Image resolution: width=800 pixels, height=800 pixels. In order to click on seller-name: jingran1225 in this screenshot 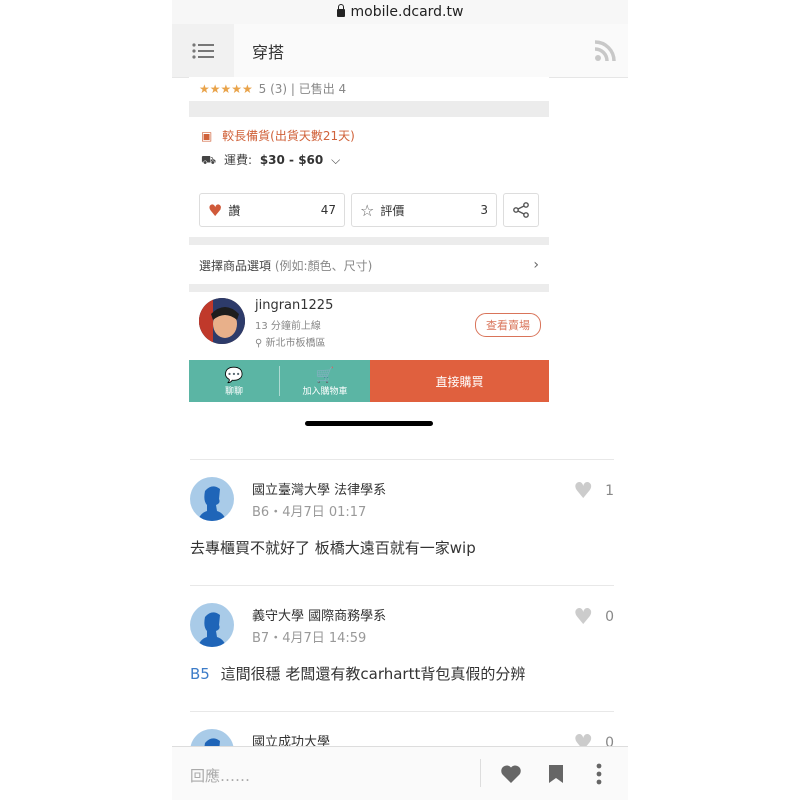, I will do `click(294, 305)`.